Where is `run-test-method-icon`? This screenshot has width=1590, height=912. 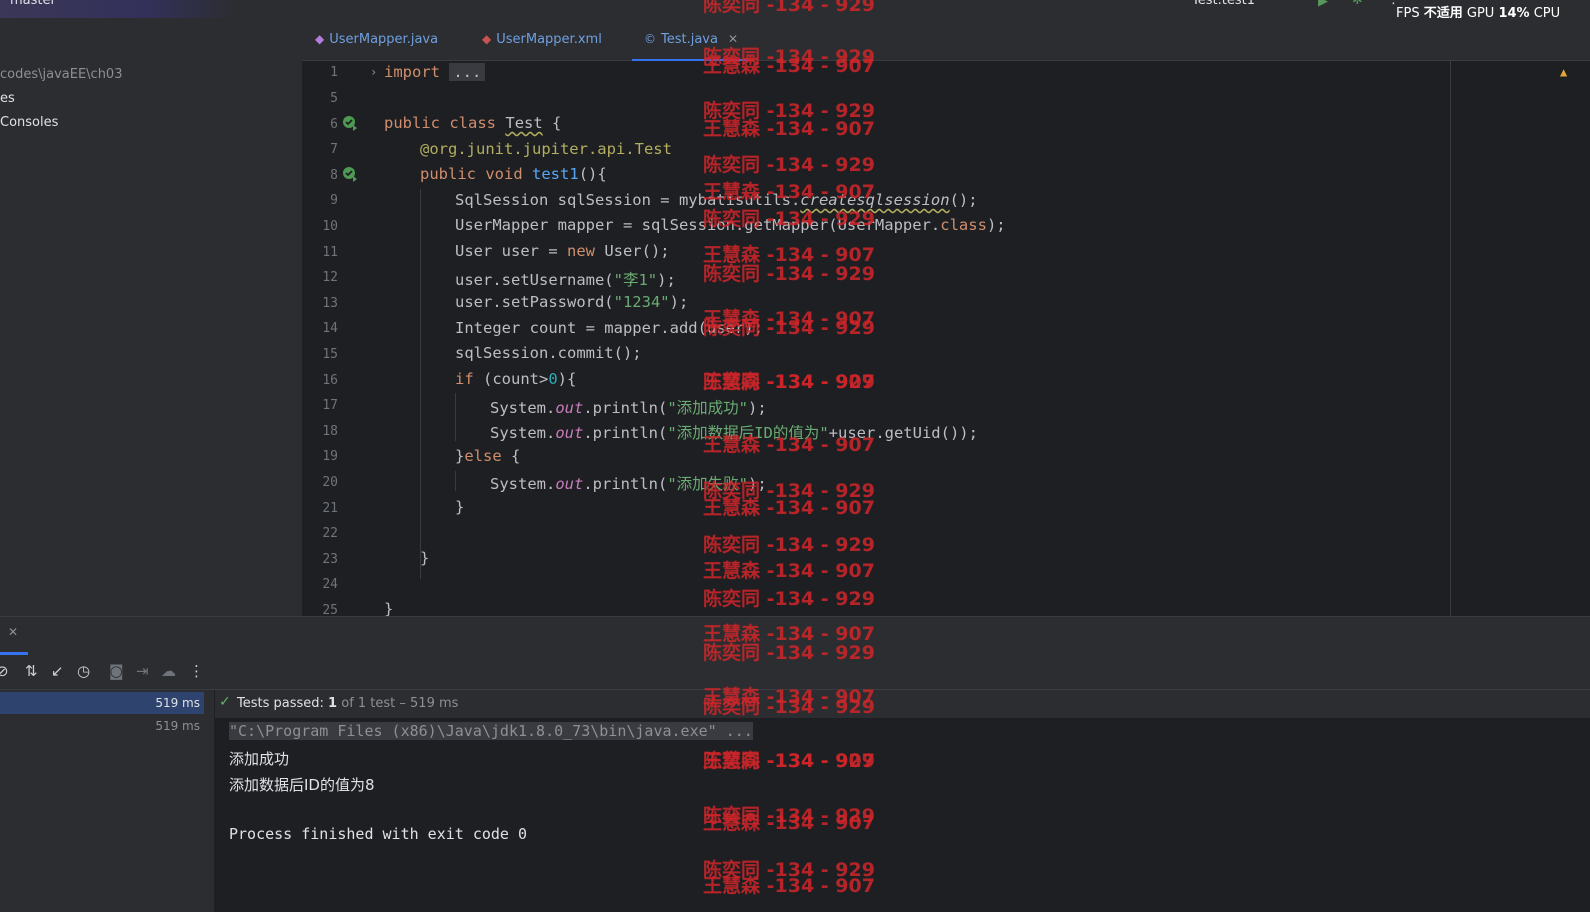 run-test-method-icon is located at coordinates (350, 174).